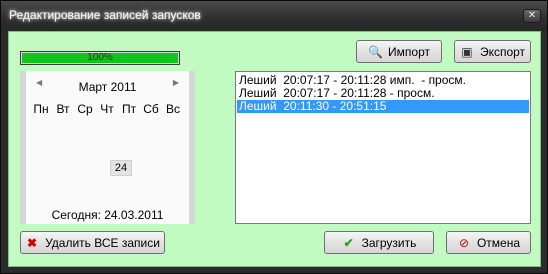 The height and width of the screenshot is (274, 548). I want to click on calendar-weekday-header: Пн Вт Ср Чт Пт Сб Вс, so click(107, 109).